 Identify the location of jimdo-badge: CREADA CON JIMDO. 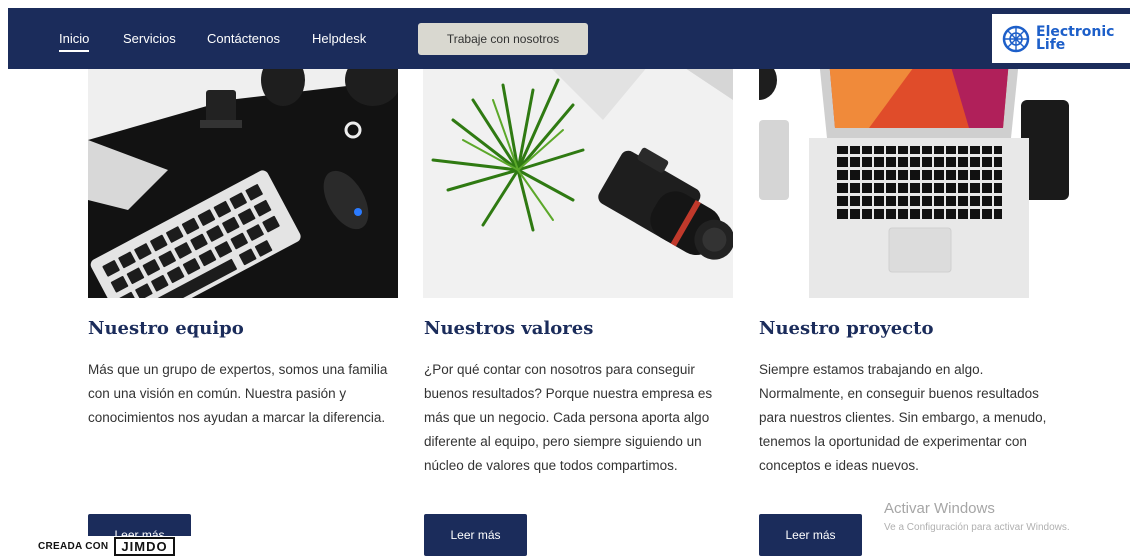
(125, 546).